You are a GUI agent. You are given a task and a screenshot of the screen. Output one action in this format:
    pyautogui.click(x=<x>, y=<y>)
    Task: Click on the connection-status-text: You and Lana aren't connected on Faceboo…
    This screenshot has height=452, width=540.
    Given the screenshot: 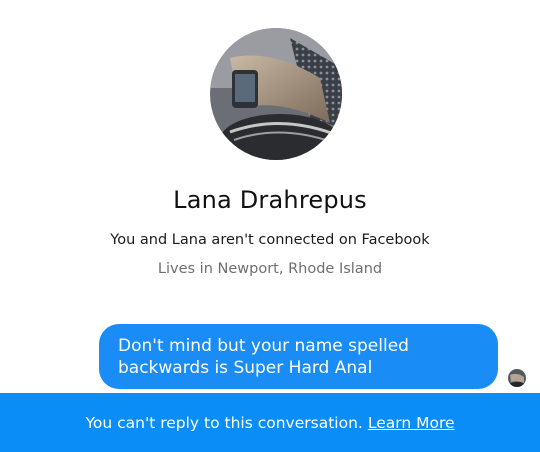 What is the action you would take?
    pyautogui.click(x=270, y=240)
    